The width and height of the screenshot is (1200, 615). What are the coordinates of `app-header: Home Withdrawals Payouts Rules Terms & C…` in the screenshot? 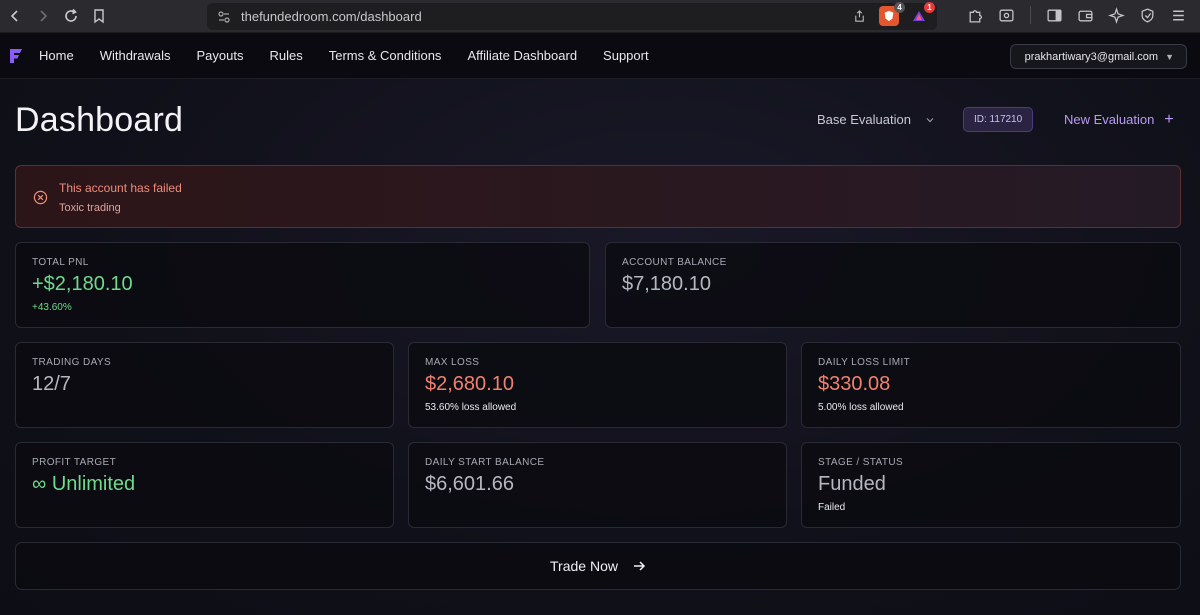 It's located at (600, 56).